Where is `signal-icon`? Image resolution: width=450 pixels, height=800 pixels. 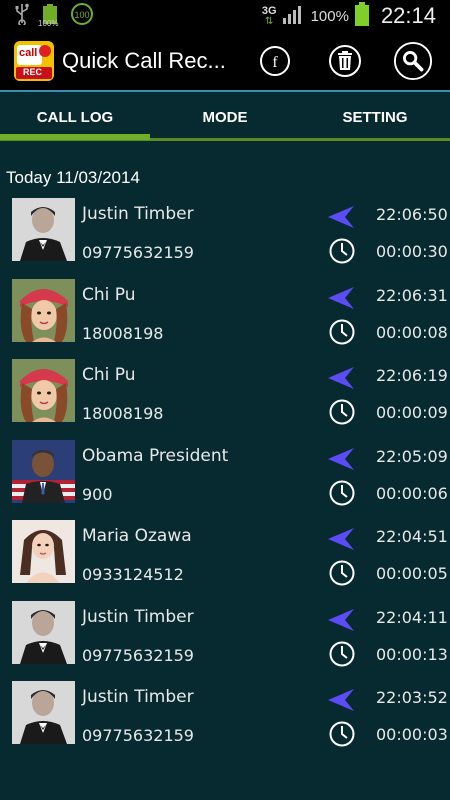 signal-icon is located at coordinates (293, 16).